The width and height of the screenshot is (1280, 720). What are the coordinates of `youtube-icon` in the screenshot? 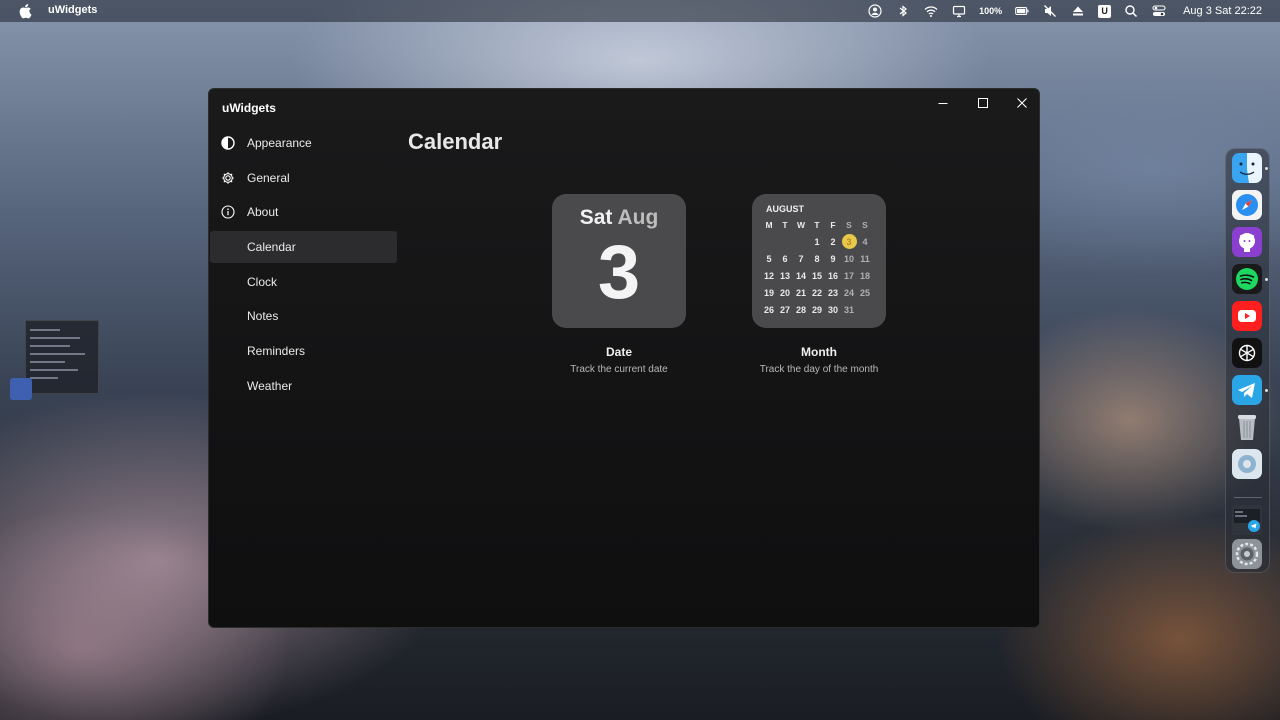 It's located at (1247, 316).